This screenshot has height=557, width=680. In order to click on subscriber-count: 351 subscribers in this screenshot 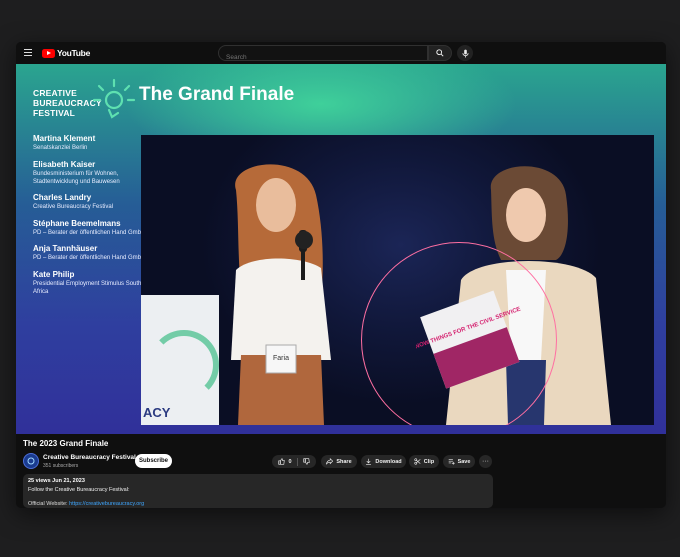, I will do `click(61, 466)`.